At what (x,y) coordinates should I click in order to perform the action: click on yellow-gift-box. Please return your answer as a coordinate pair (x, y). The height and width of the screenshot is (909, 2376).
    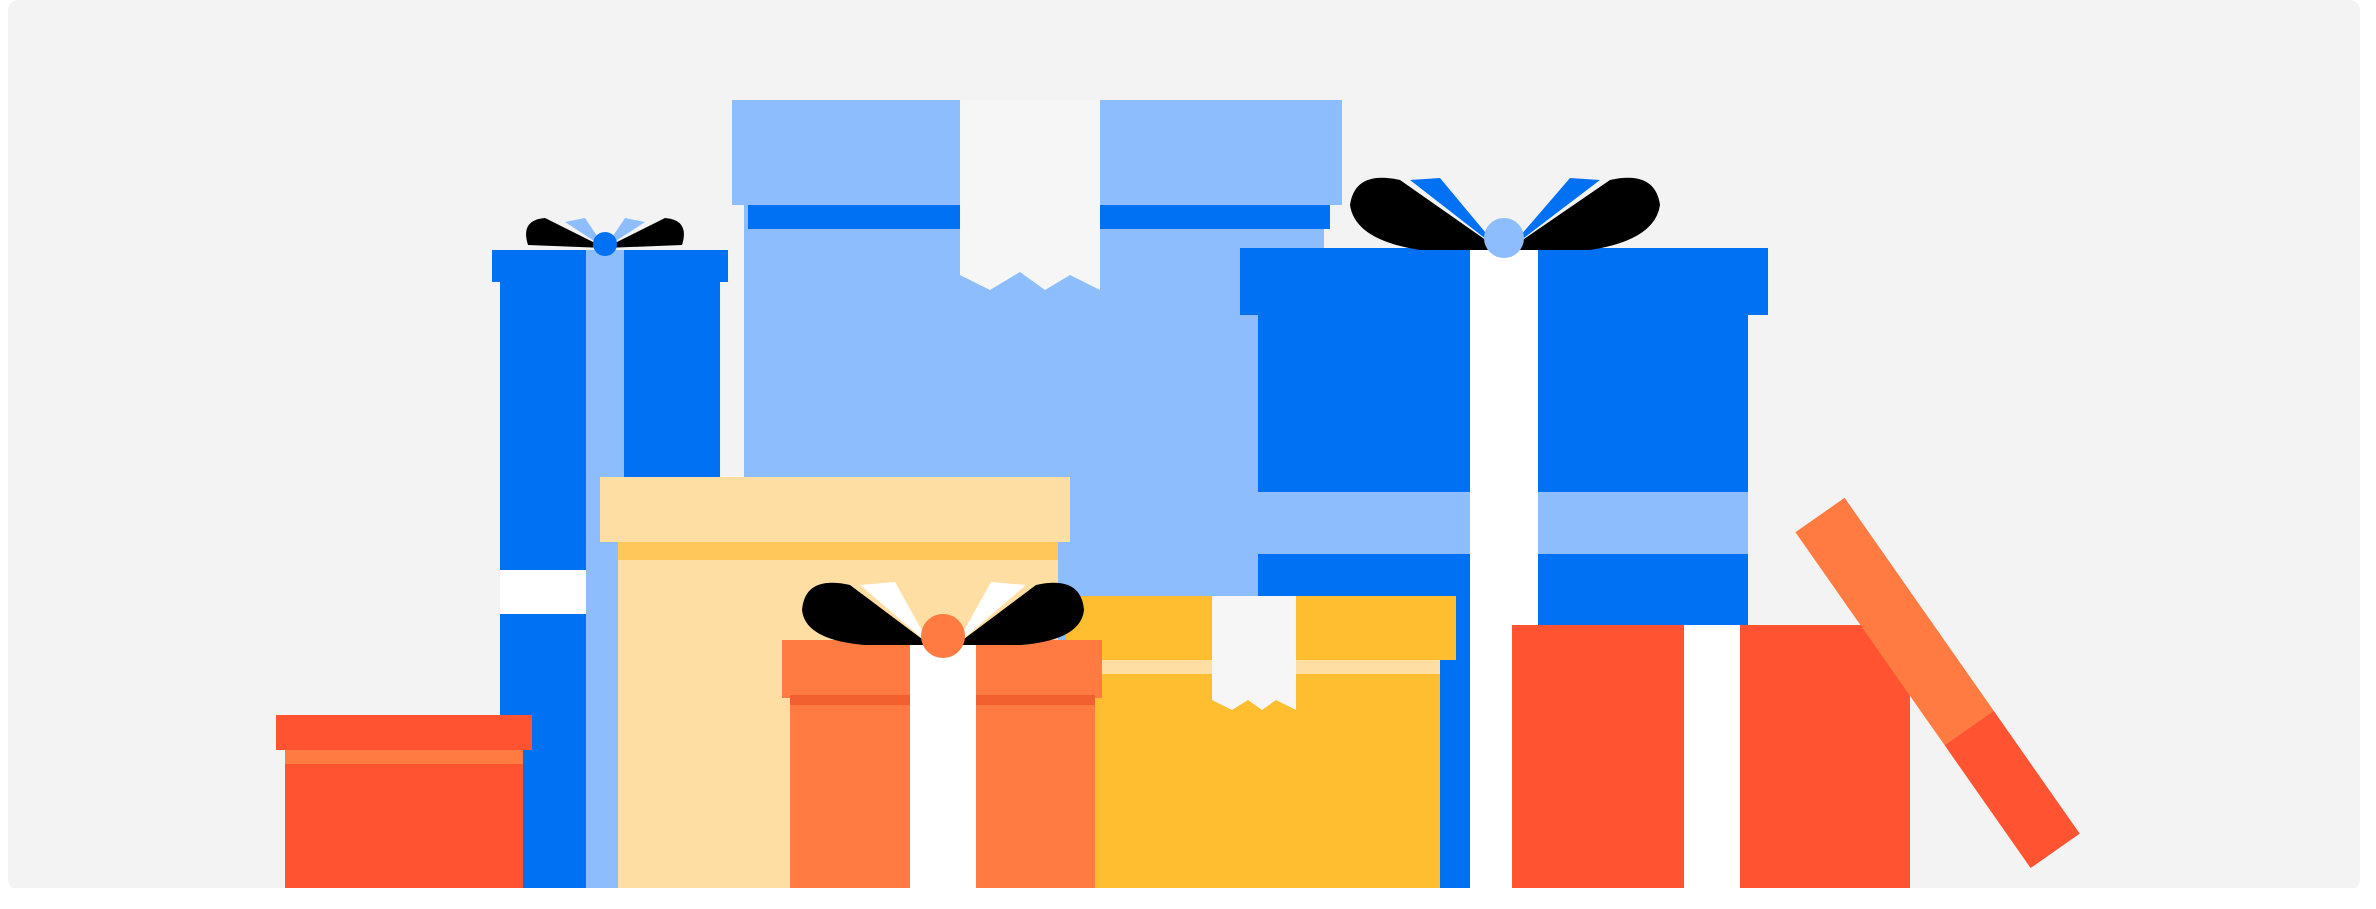
    Looking at the image, I should click on (1261, 743).